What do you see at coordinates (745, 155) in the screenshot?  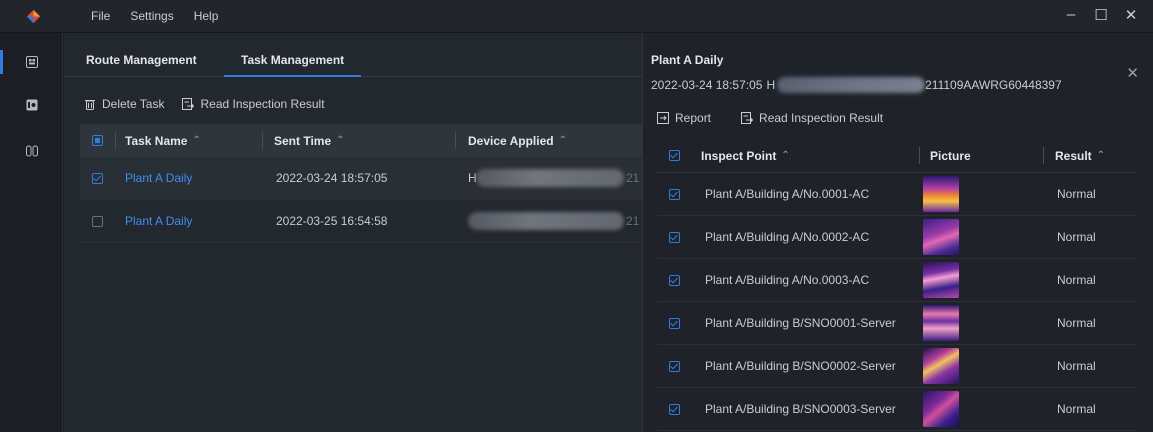 I see `column-inspect-point: Inspect Point ⌃` at bounding box center [745, 155].